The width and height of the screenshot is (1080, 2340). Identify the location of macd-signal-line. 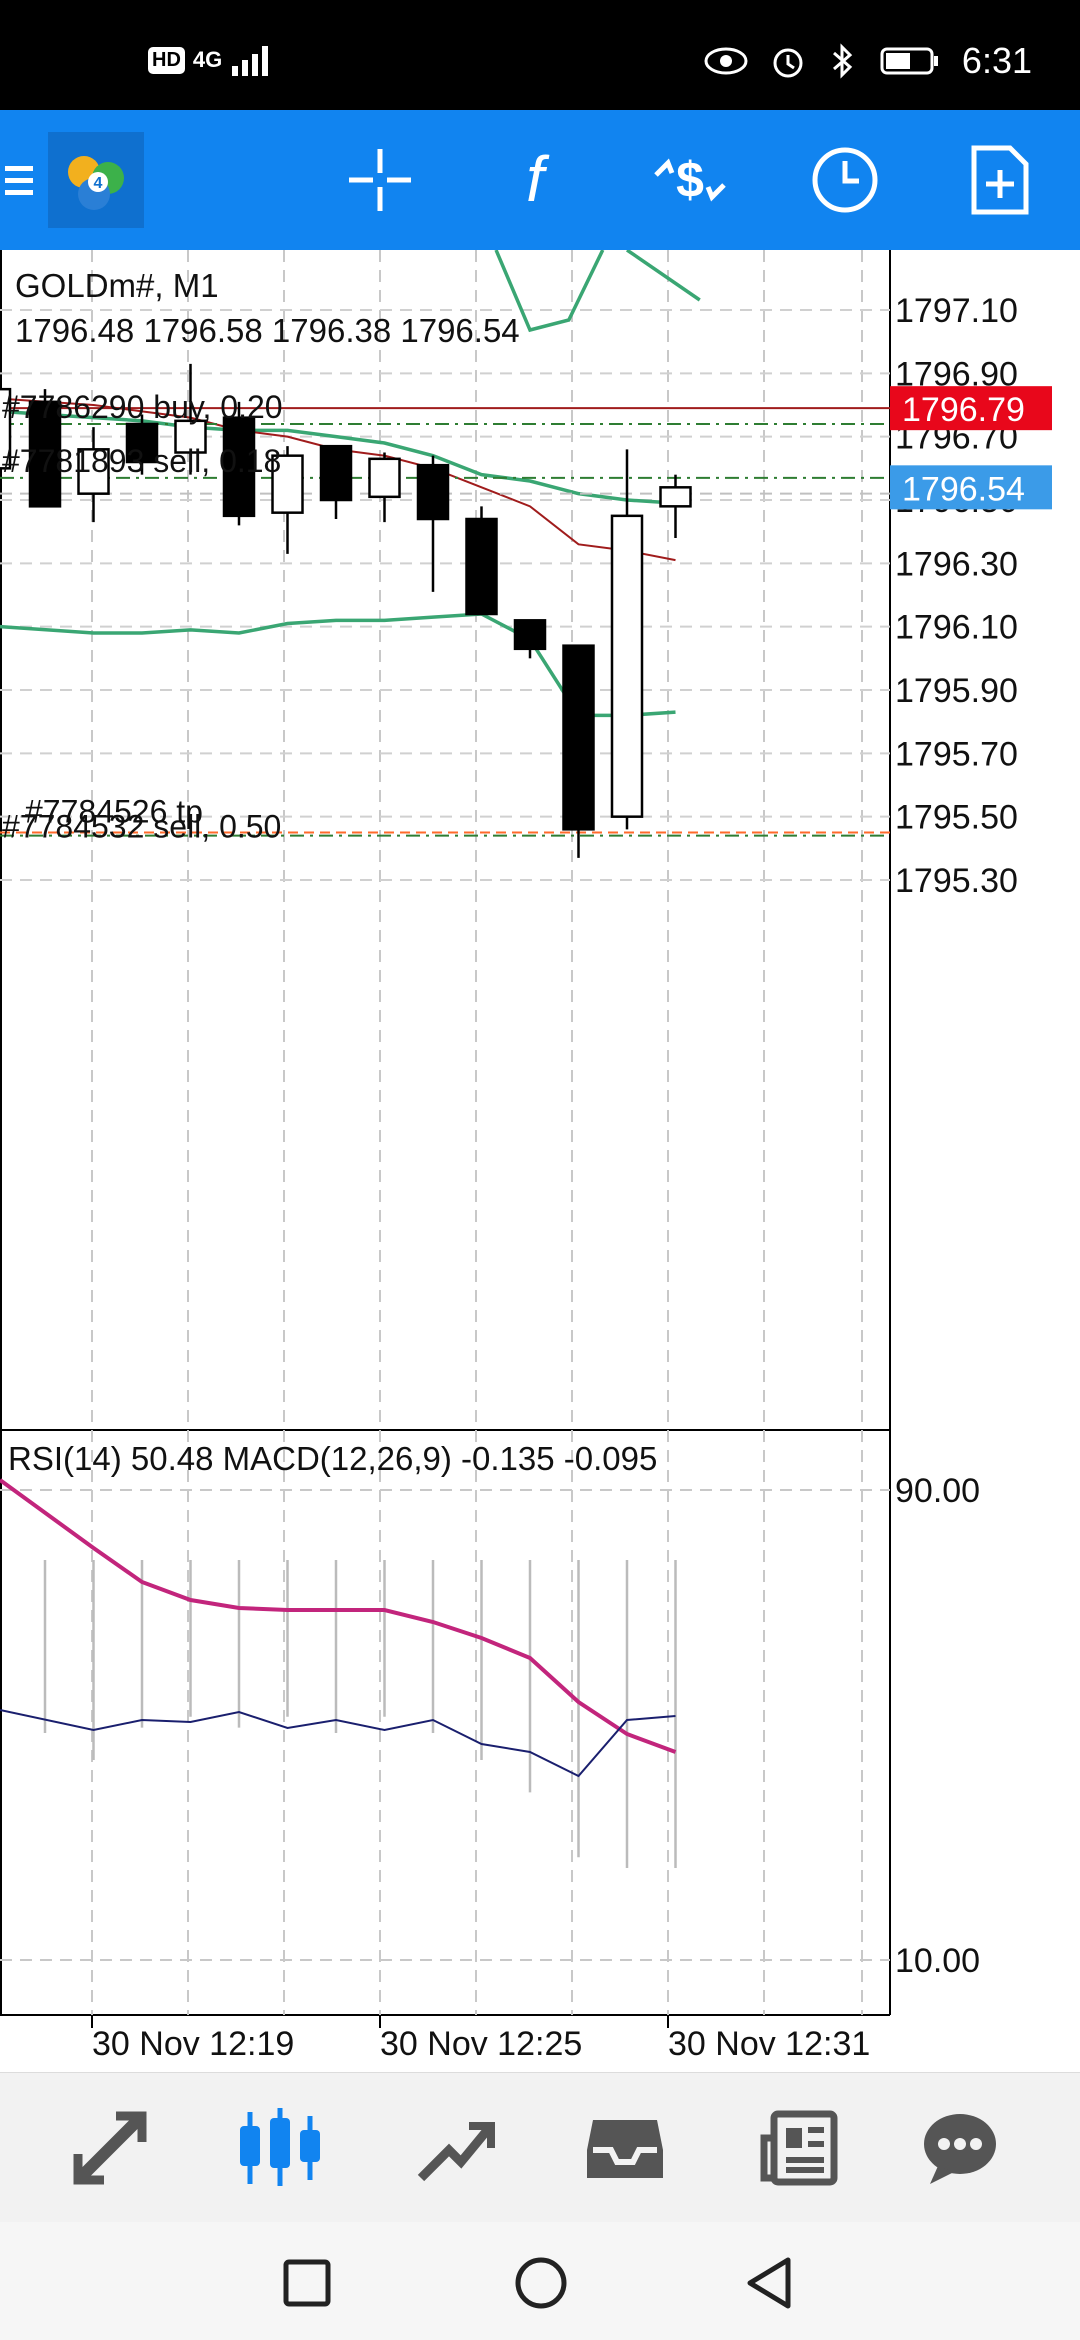
(338, 1616).